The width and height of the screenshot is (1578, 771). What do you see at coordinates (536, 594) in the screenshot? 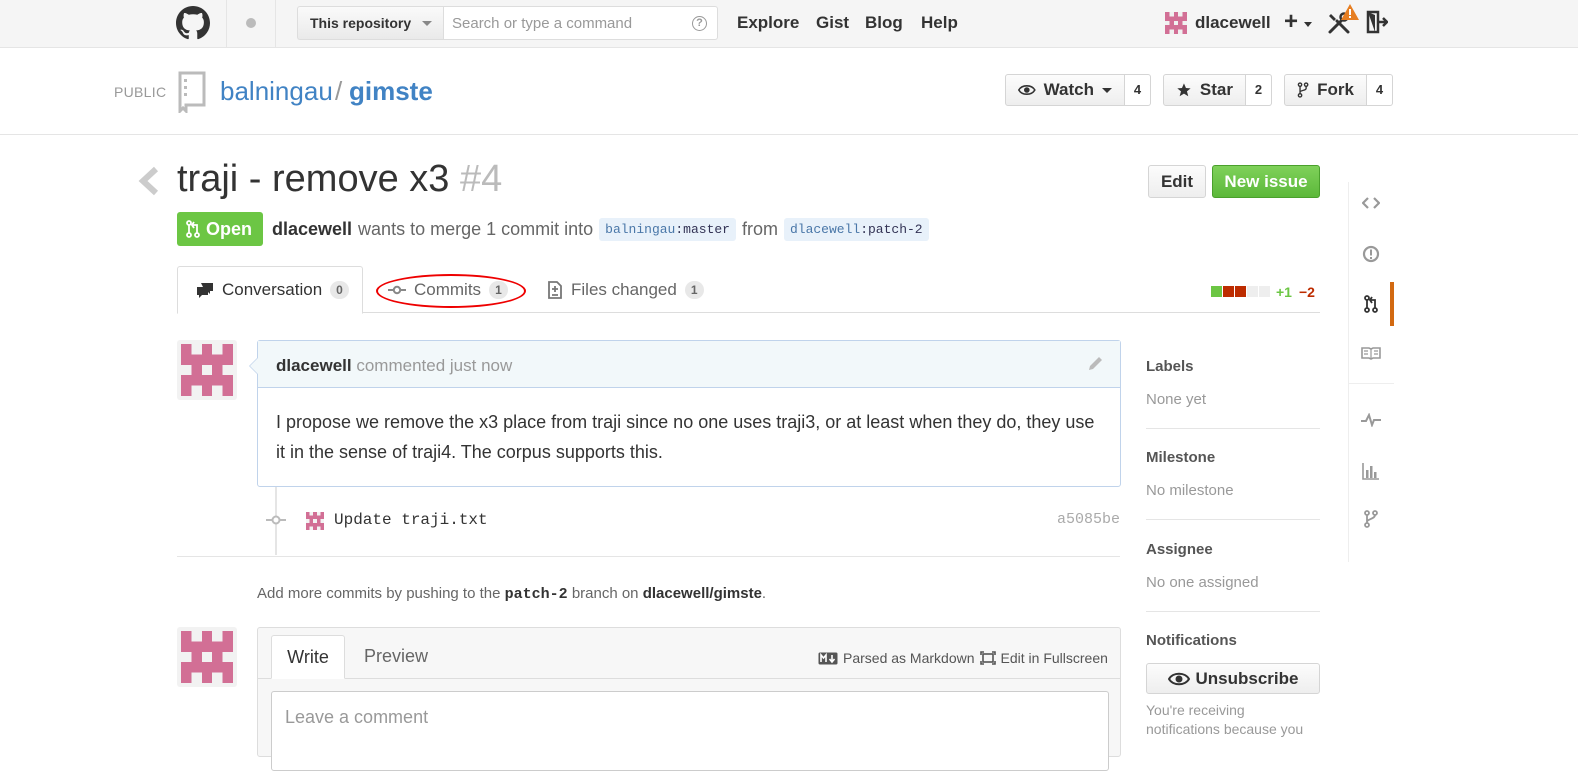
I see `push-hint-branch: patch-2` at bounding box center [536, 594].